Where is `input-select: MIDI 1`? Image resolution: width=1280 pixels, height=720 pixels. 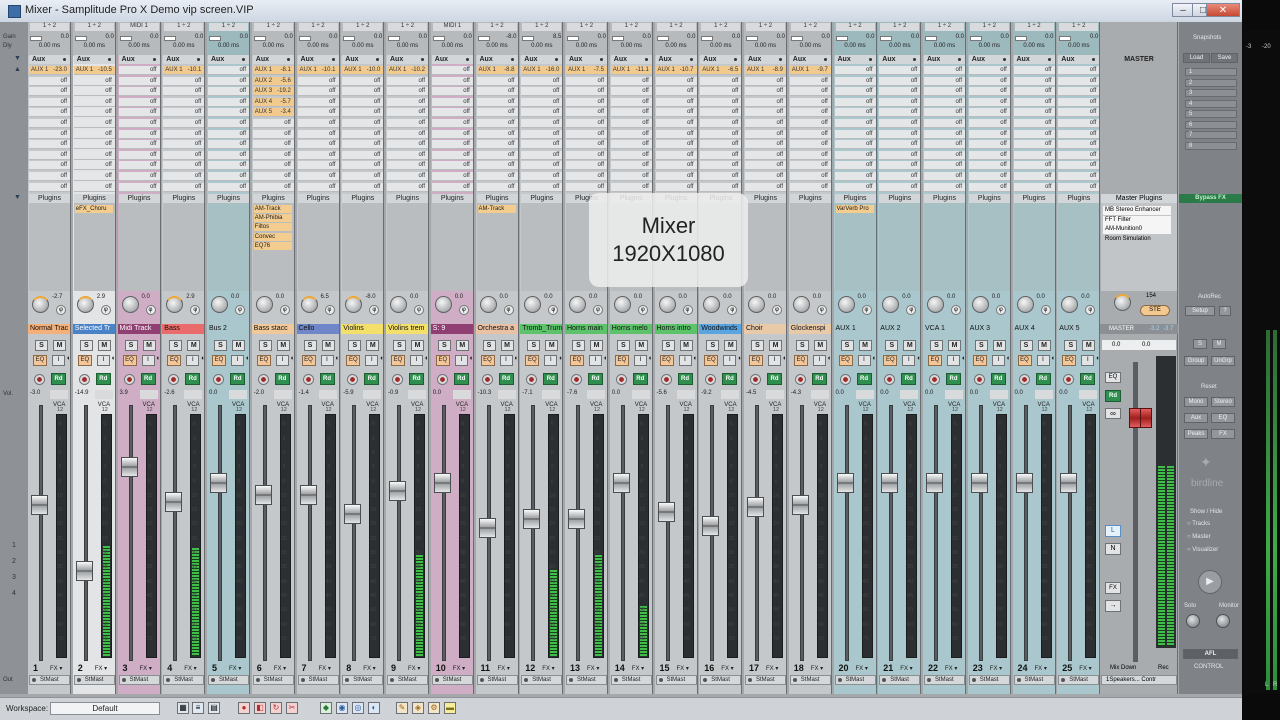 input-select: MIDI 1 is located at coordinates (452, 27).